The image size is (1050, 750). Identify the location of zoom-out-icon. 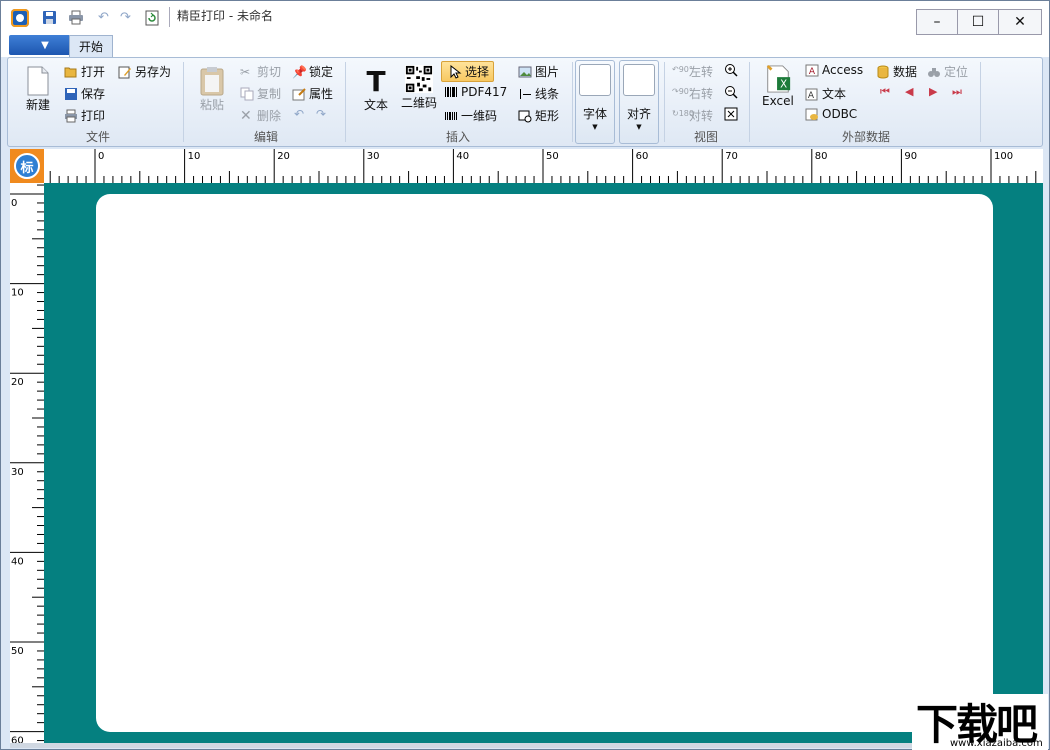
(731, 92).